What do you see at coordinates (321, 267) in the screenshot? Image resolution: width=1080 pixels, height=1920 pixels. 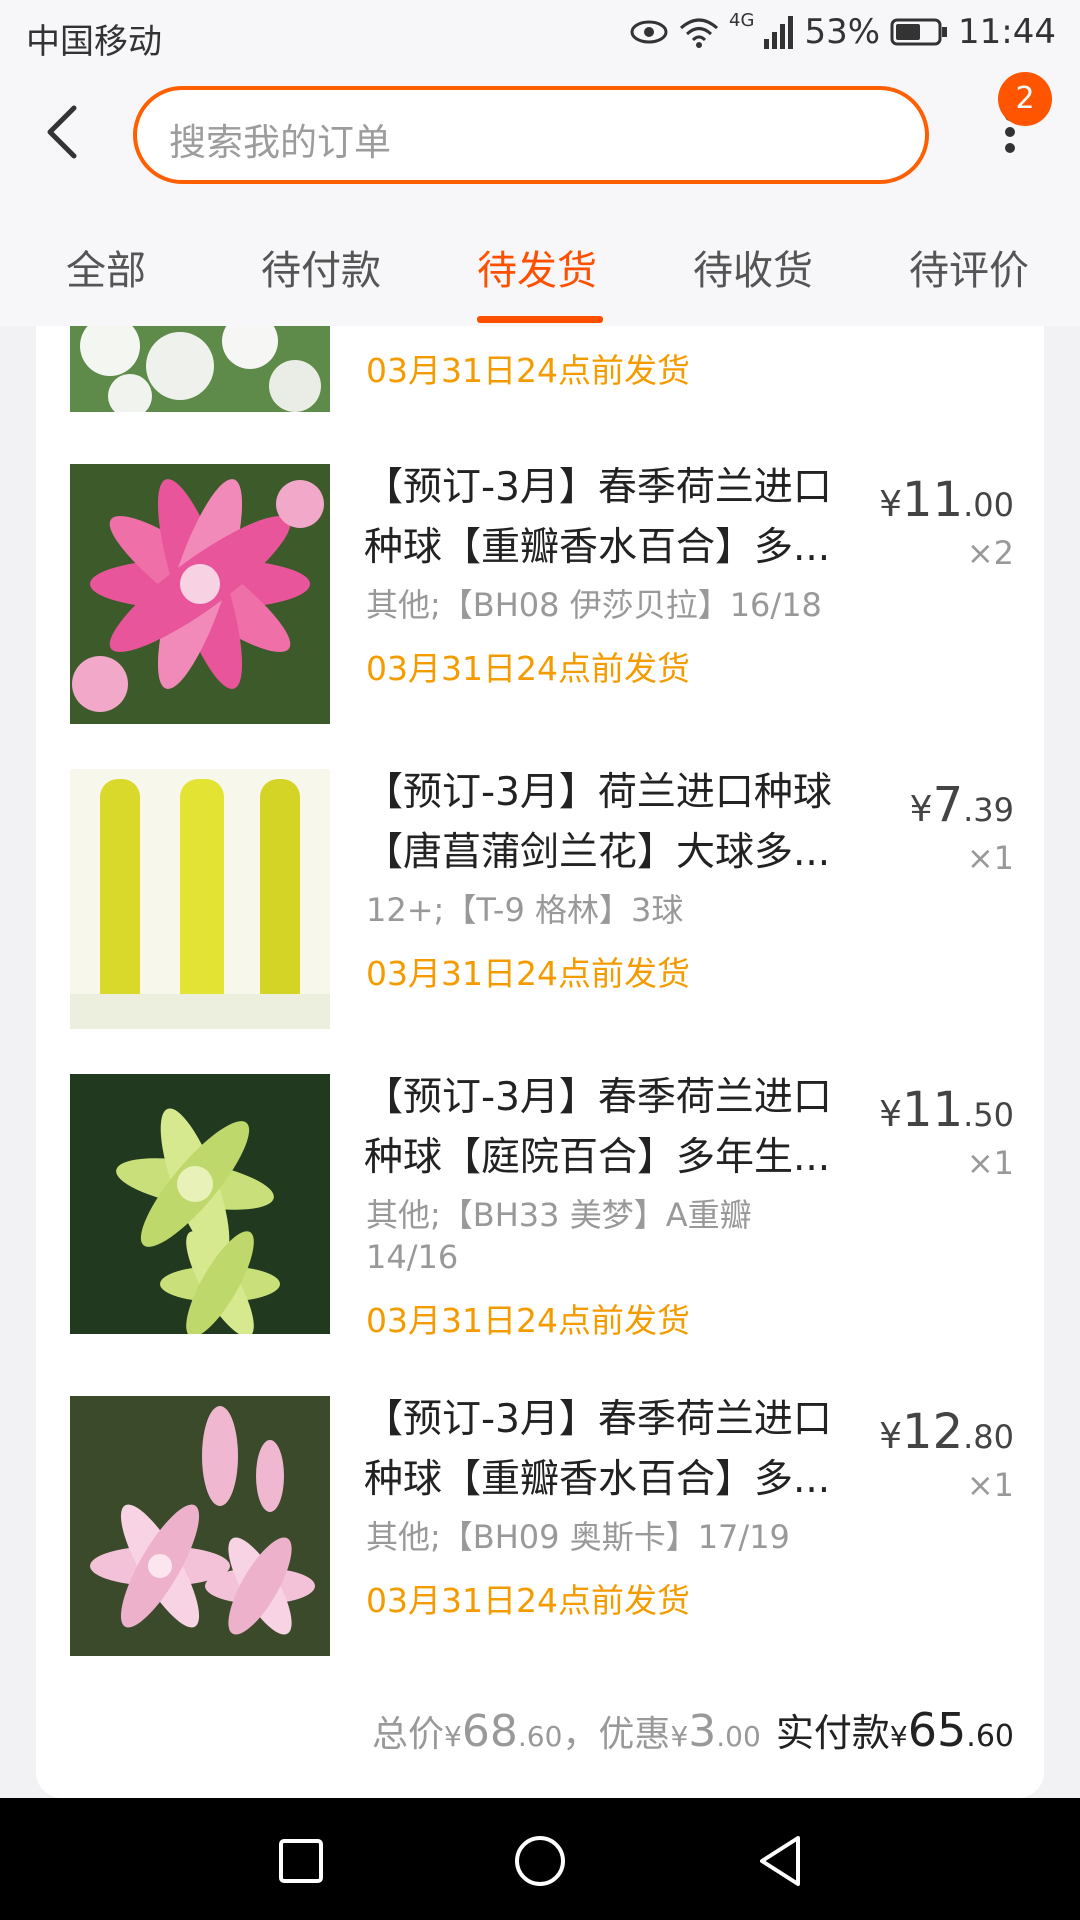 I see `tab-pending-payment: 待付款` at bounding box center [321, 267].